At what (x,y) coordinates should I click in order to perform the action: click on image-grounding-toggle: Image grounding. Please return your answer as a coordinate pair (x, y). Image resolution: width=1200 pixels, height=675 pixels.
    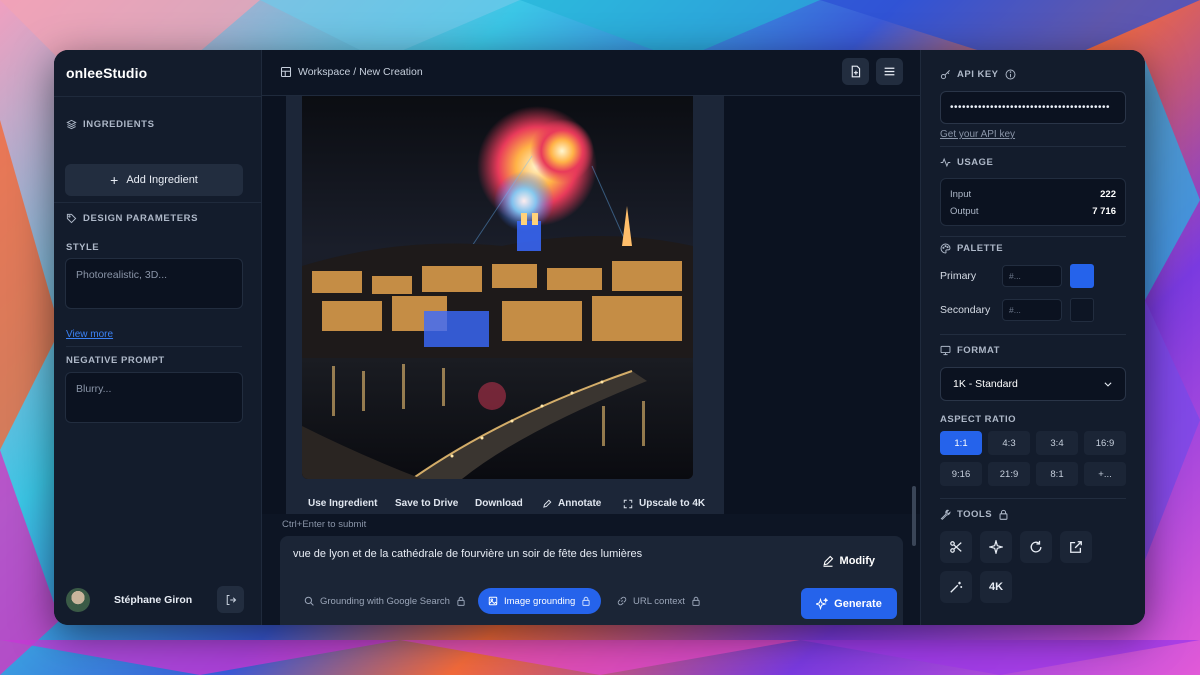
    Looking at the image, I should click on (540, 601).